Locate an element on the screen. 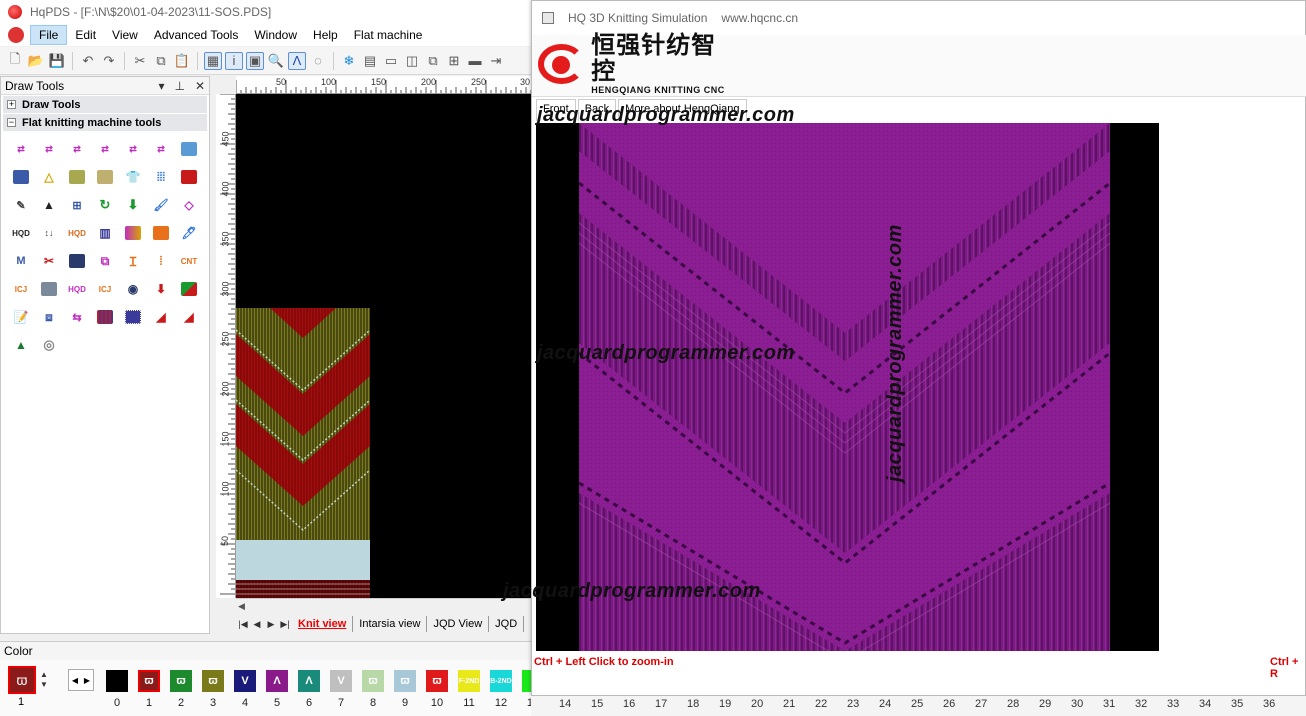  tool-icj-icon: ICJ is located at coordinates (21, 289).